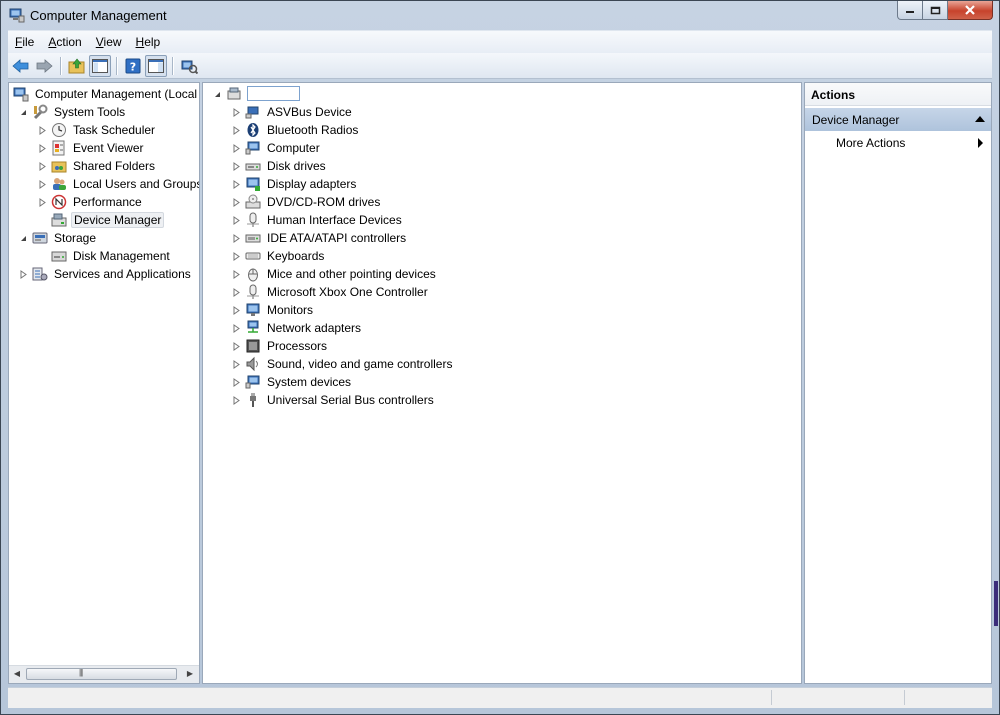 The height and width of the screenshot is (715, 1000). What do you see at coordinates (122, 274) in the screenshot?
I see `tree-item-label: Services and Applications` at bounding box center [122, 274].